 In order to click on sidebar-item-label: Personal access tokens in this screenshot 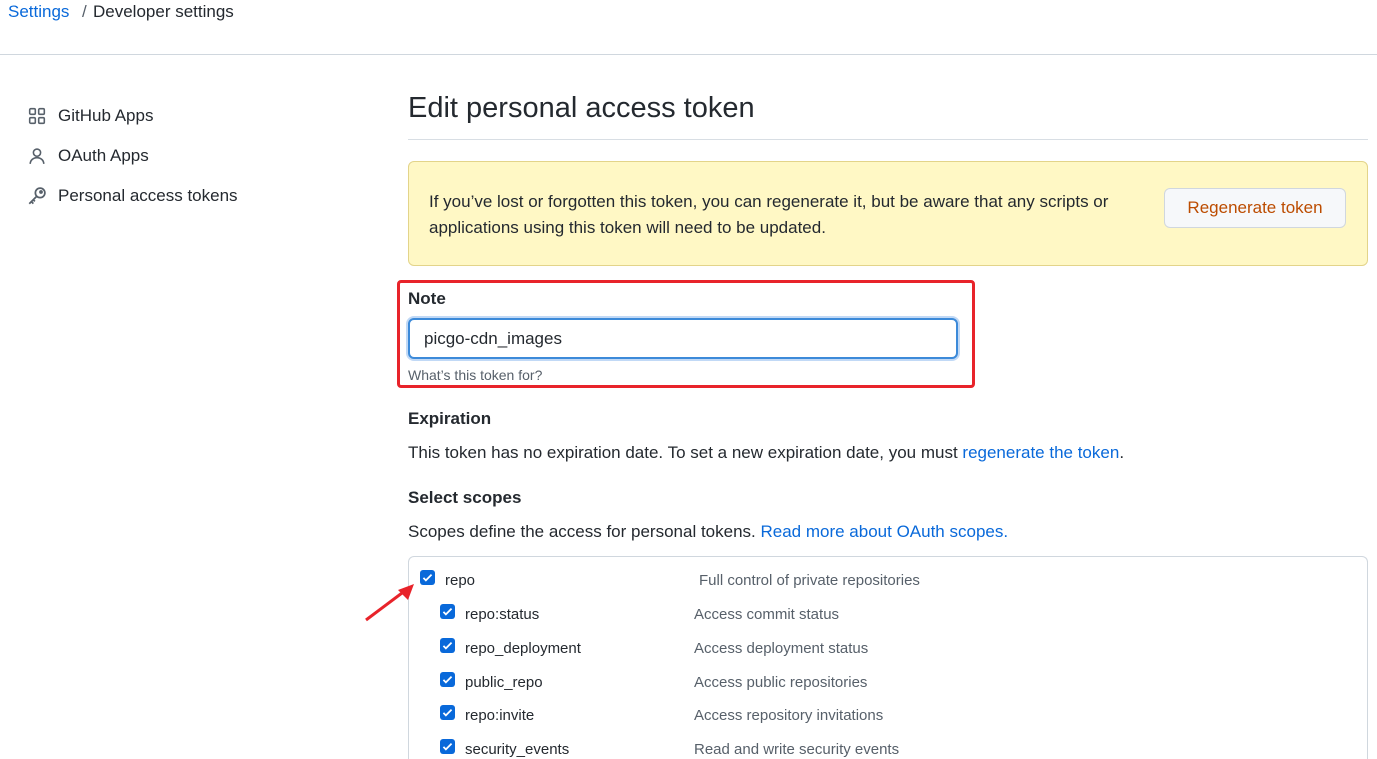, I will do `click(148, 195)`.